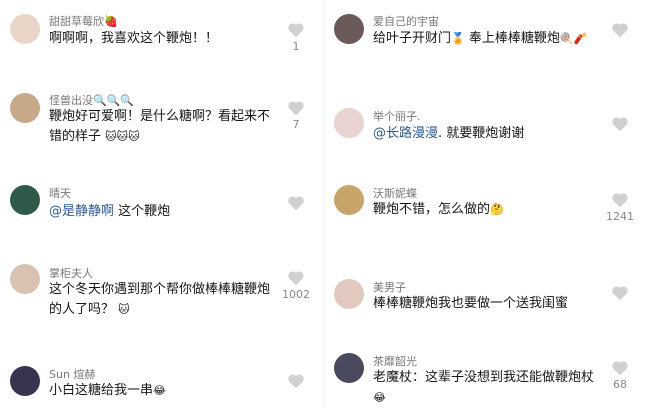 This screenshot has width=647, height=408. Describe the element at coordinates (296, 124) in the screenshot. I see `like-count: 7` at that location.